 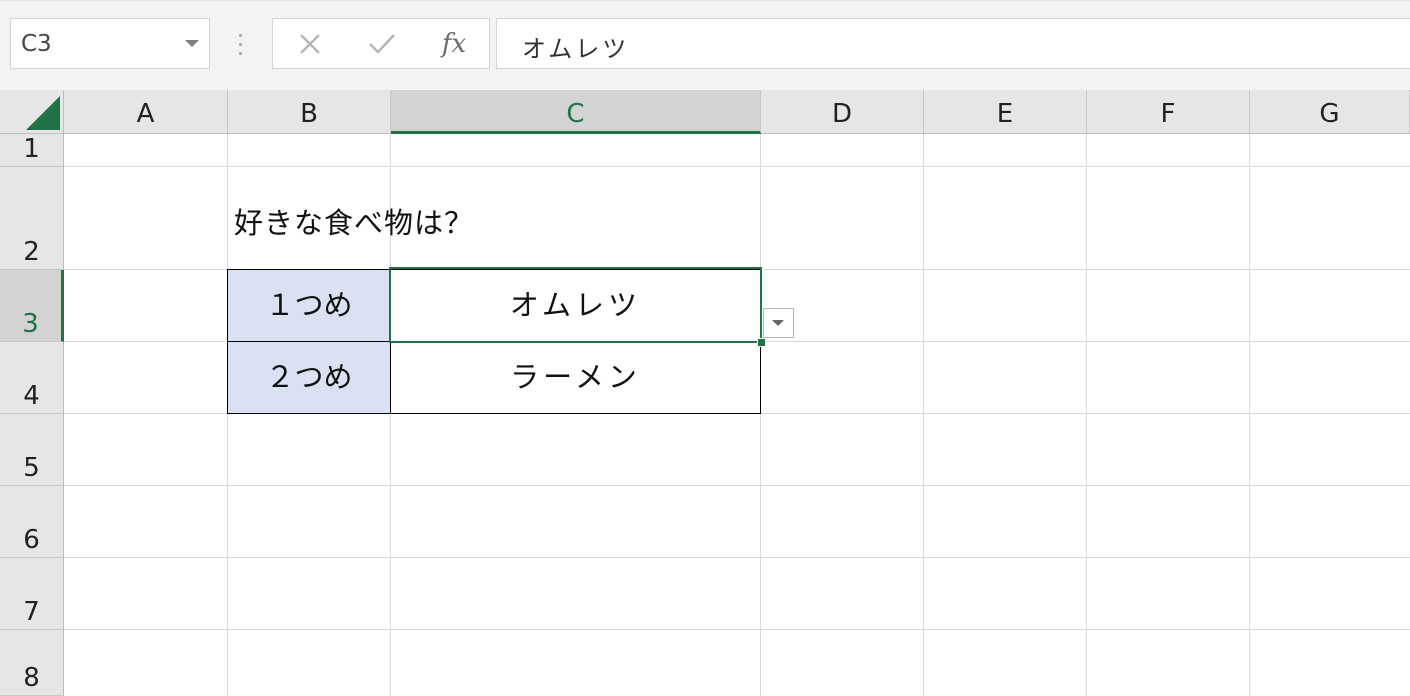 I want to click on column-header-d: D, so click(x=842, y=112).